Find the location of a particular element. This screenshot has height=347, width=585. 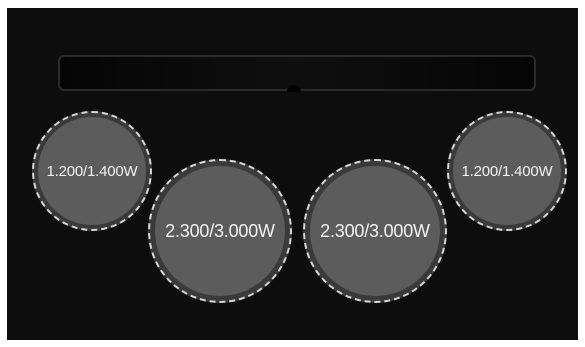

cooking-zone-front-right: 2.300/3.000W is located at coordinates (375, 231).